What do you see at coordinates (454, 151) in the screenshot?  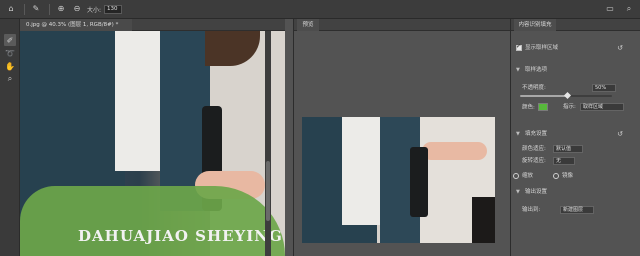 I see `preview-bride-arm` at bounding box center [454, 151].